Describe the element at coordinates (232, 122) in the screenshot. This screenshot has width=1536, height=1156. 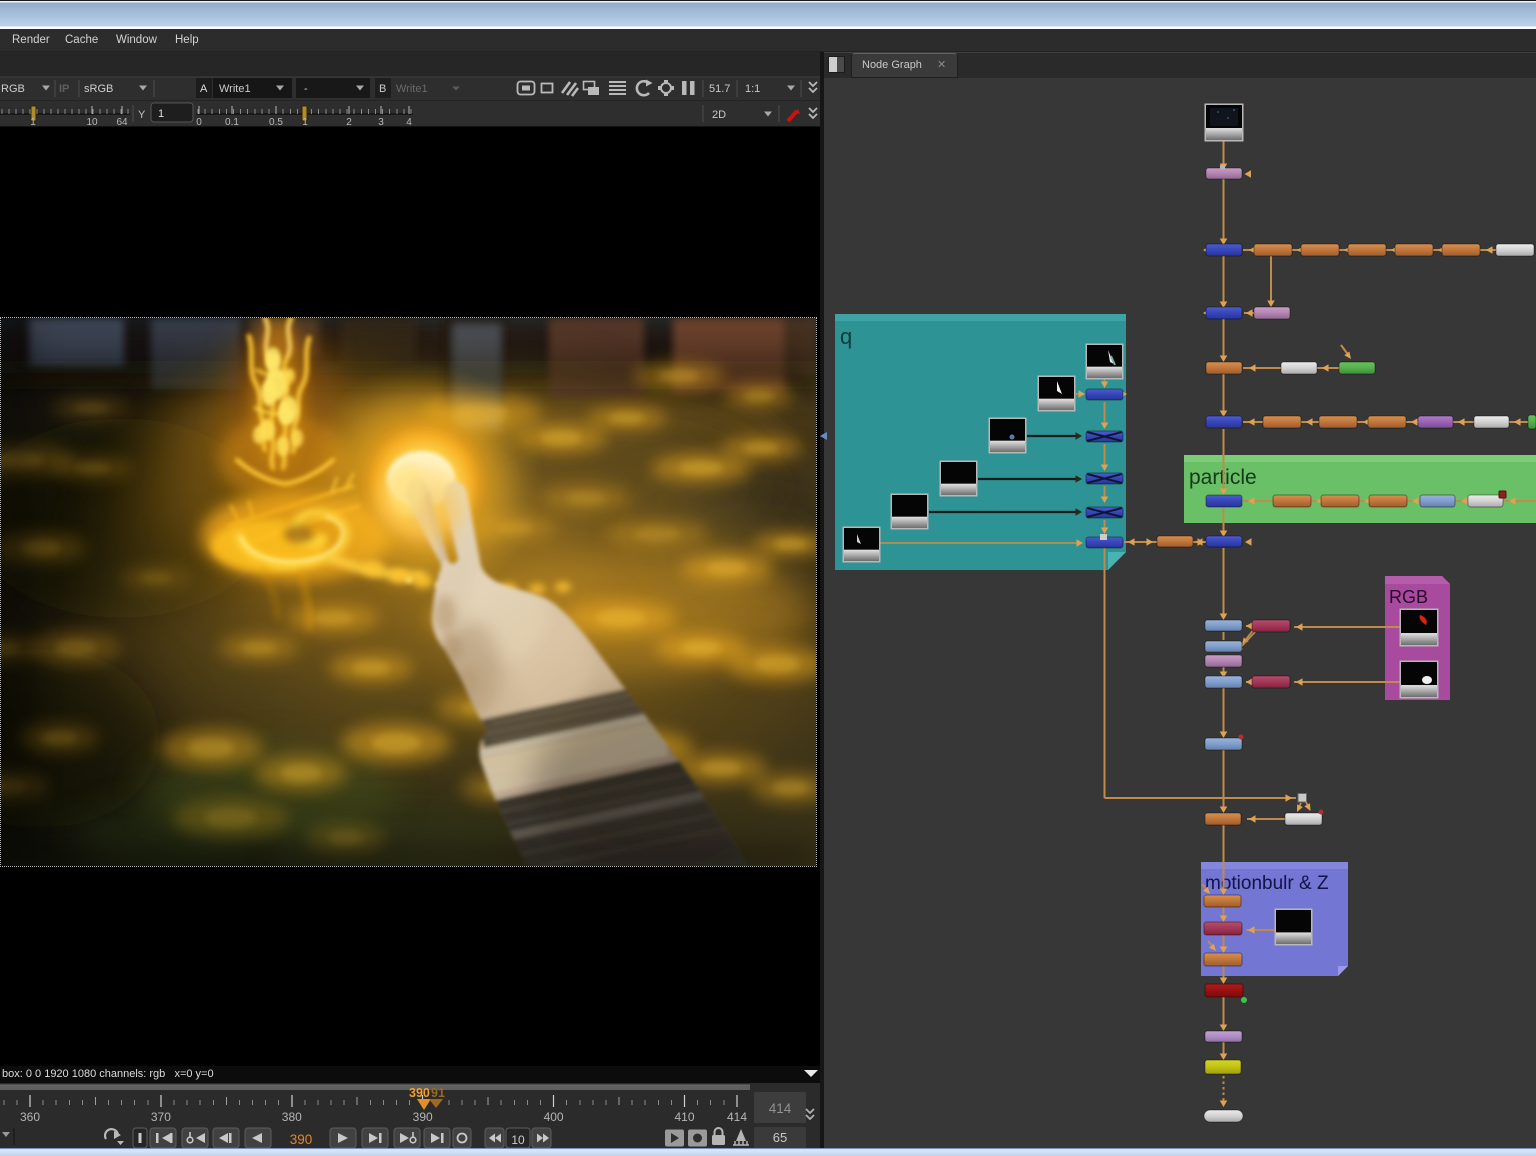
I see `svg-text: 0.1` at that location.